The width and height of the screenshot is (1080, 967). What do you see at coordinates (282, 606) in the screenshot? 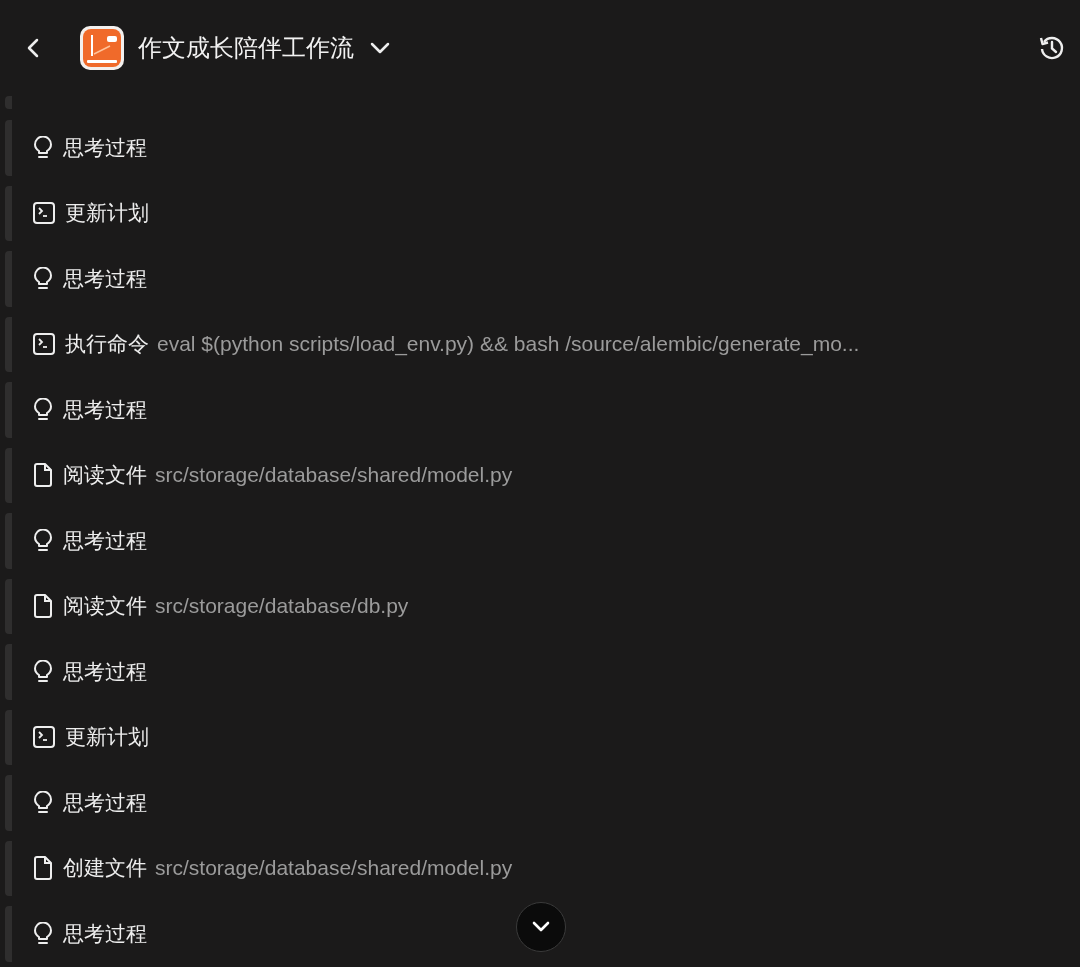
I see `step-detail: src/storage/database/db.py` at bounding box center [282, 606].